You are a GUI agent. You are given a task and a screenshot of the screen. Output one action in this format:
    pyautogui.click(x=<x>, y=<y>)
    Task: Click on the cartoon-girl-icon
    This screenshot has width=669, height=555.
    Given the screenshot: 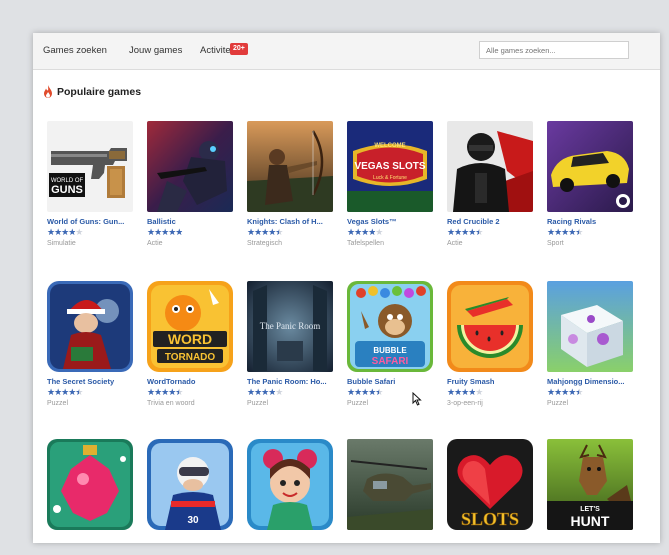 What is the action you would take?
    pyautogui.click(x=290, y=484)
    